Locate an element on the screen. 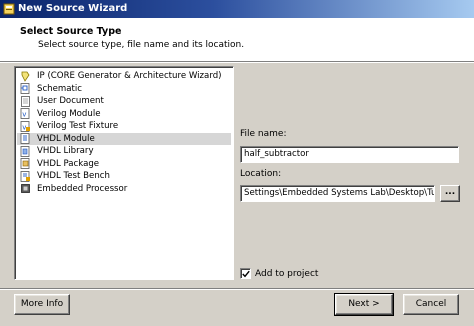 The width and height of the screenshot is (474, 326). verilog-test-fixture-icon: v is located at coordinates (25, 126).